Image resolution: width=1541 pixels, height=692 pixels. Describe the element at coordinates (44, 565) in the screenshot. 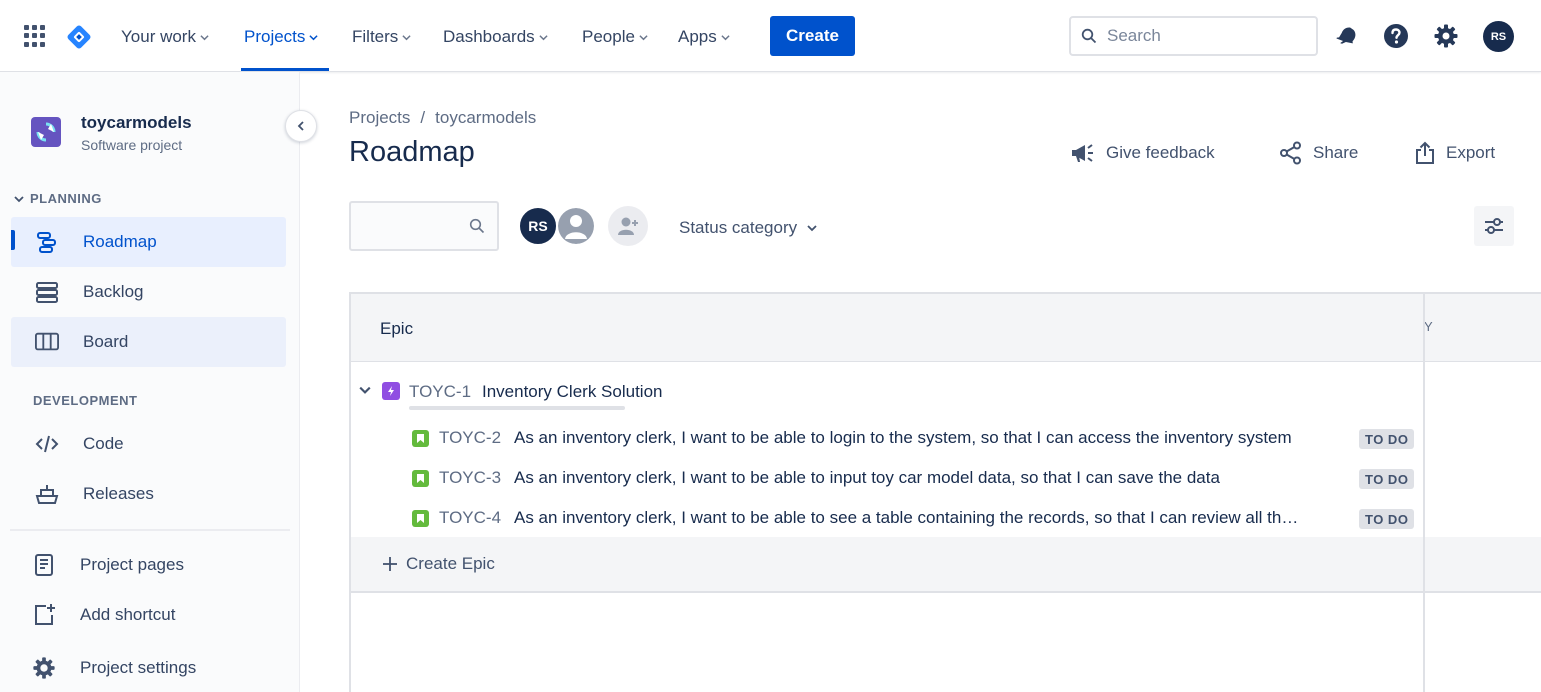

I see `project-pages-icon` at that location.